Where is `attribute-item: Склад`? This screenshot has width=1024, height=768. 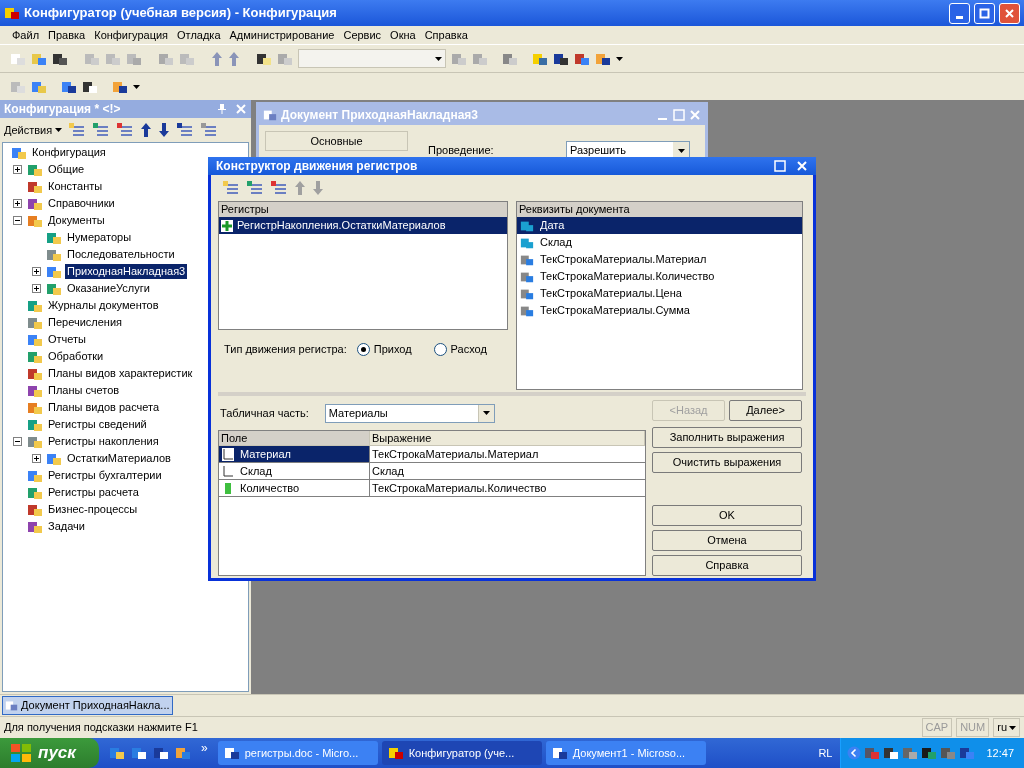 attribute-item: Склад is located at coordinates (659, 242).